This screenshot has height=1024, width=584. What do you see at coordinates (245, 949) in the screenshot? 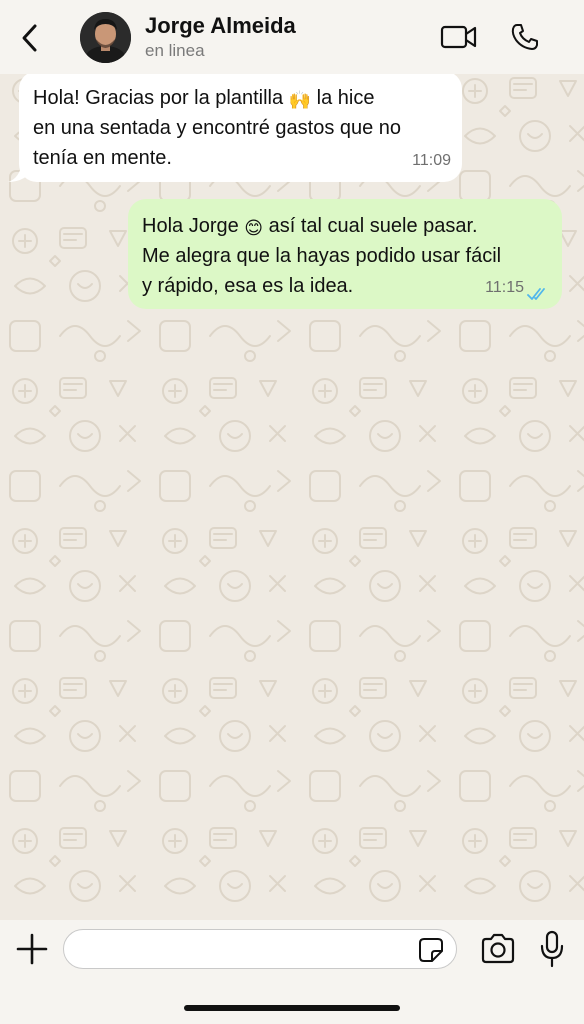
I see `message-input` at bounding box center [245, 949].